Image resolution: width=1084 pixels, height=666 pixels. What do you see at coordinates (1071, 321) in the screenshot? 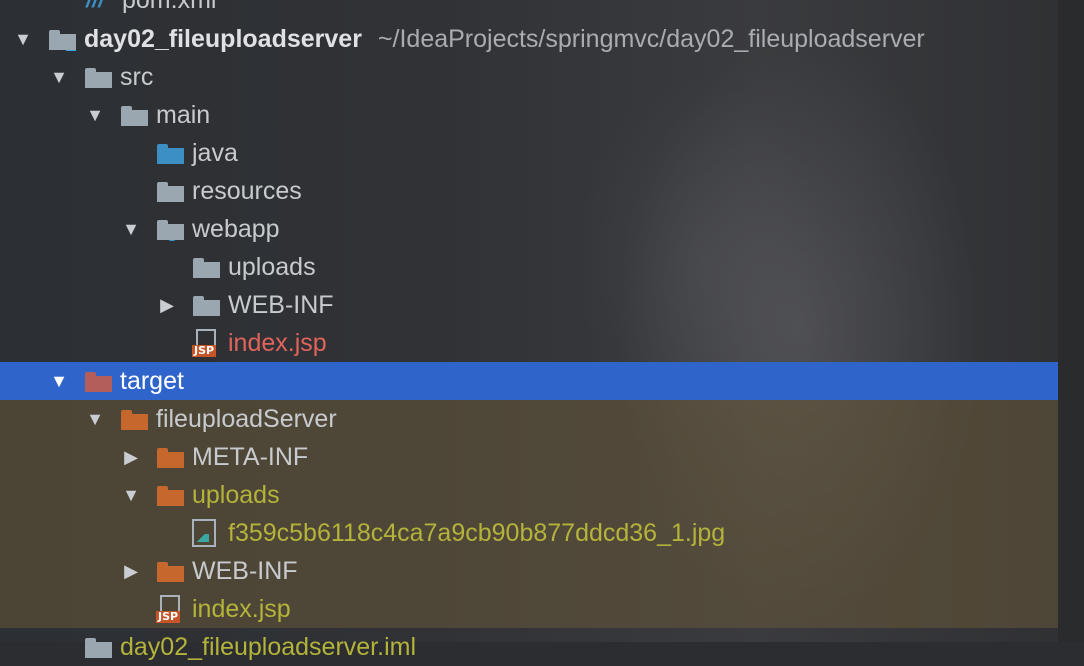
I see `vertical-scrollbar` at bounding box center [1071, 321].